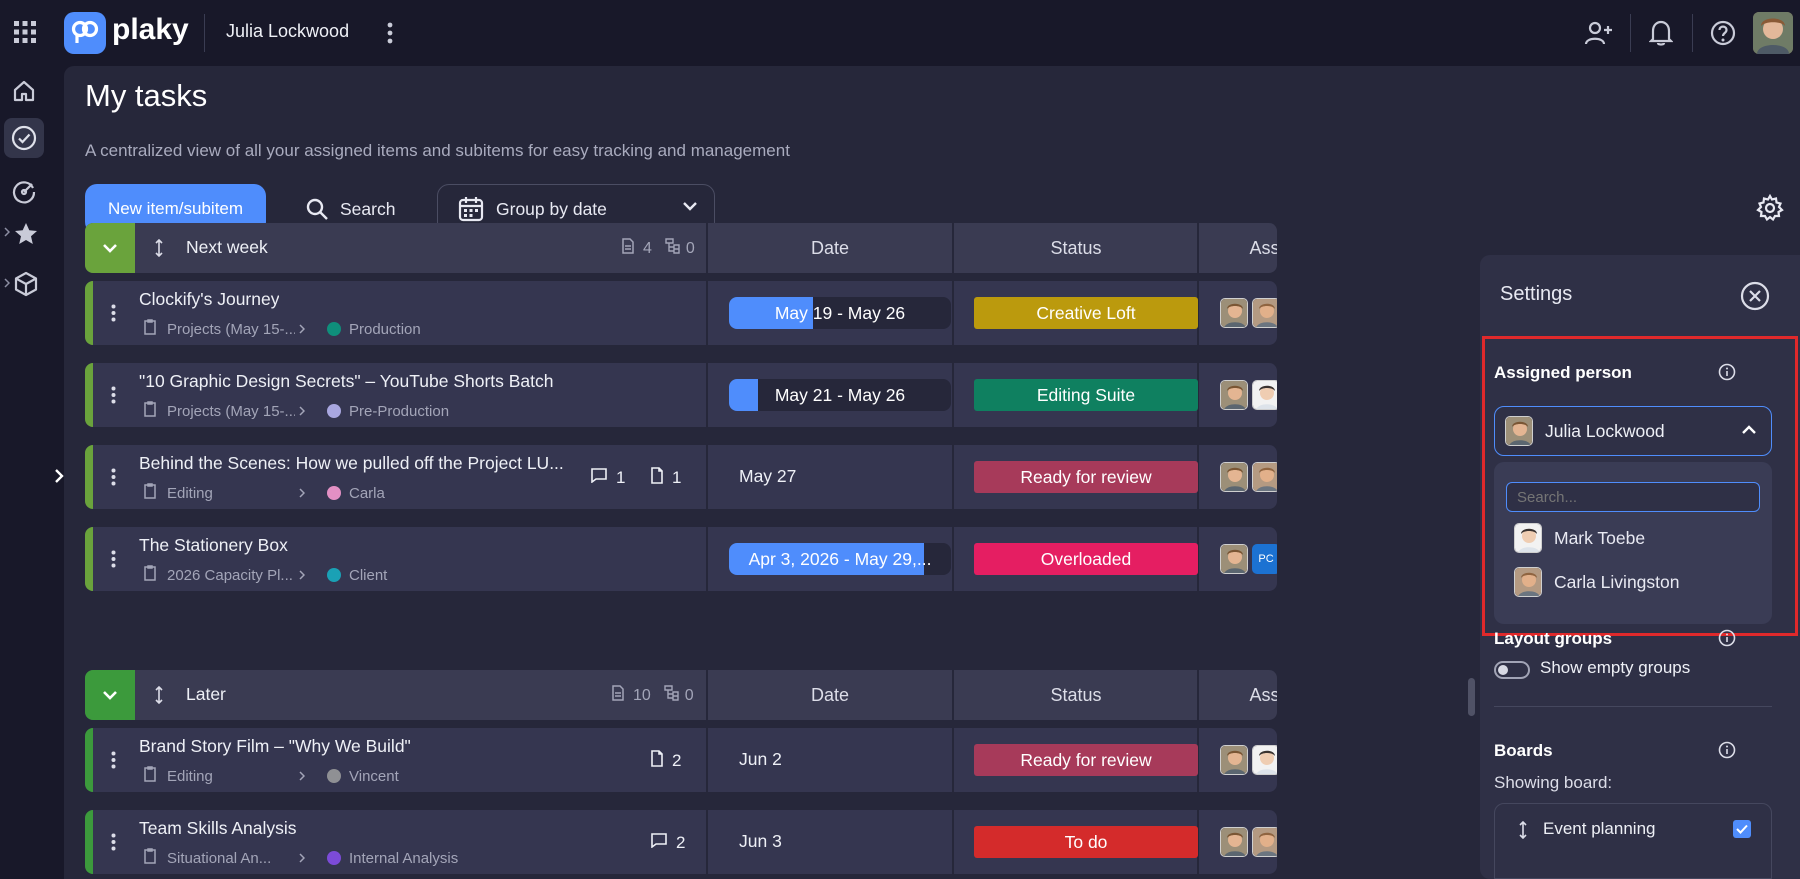 The width and height of the screenshot is (1800, 879). What do you see at coordinates (1579, 538) in the screenshot?
I see `option-mark-toebe: Mark Toebe` at bounding box center [1579, 538].